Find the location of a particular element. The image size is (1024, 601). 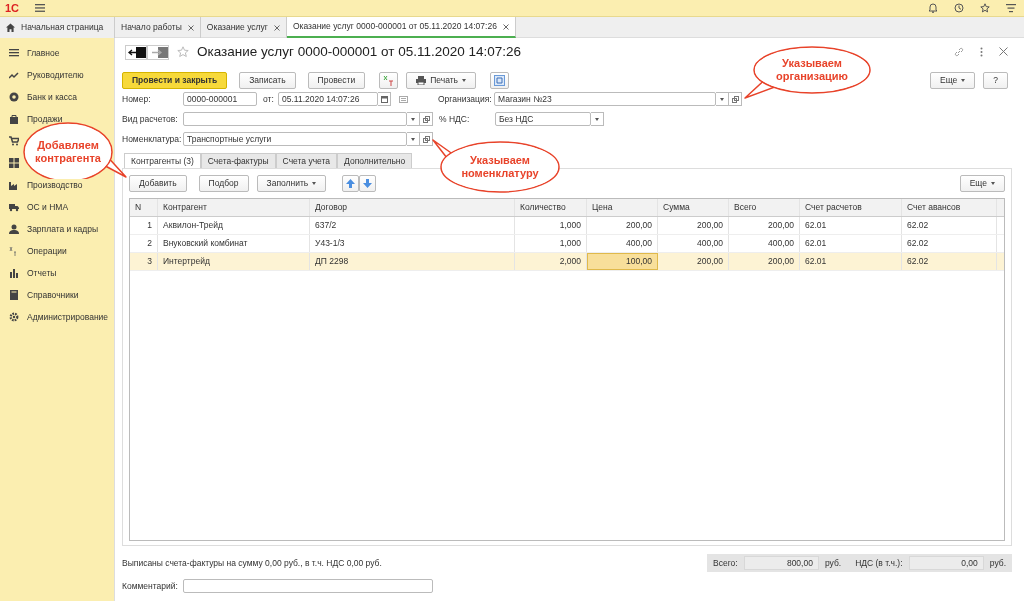

table-cell: 1,000 is located at coordinates (551, 226).